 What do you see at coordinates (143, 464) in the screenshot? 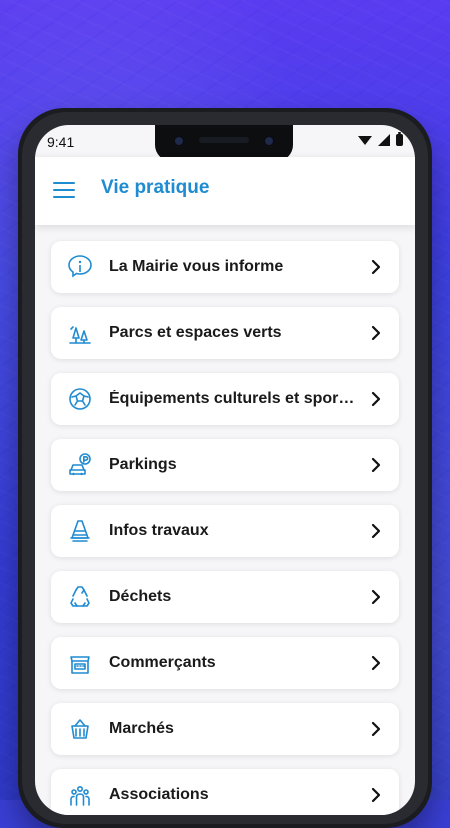
I see `list-item-label: Parkings` at bounding box center [143, 464].